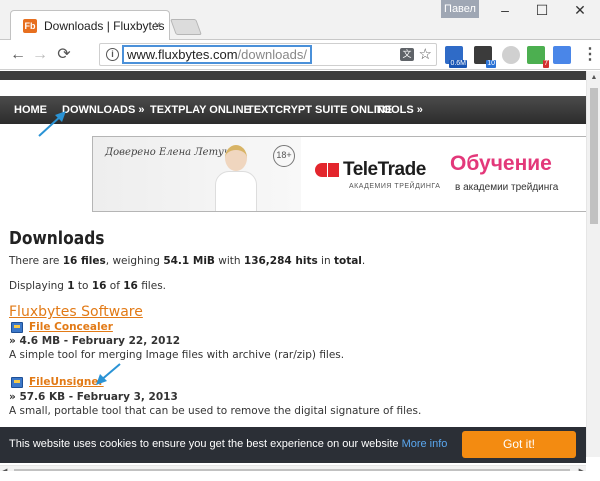 The height and width of the screenshot is (481, 600). What do you see at coordinates (64, 55) in the screenshot?
I see `reload-icon: ⟳` at bounding box center [64, 55].